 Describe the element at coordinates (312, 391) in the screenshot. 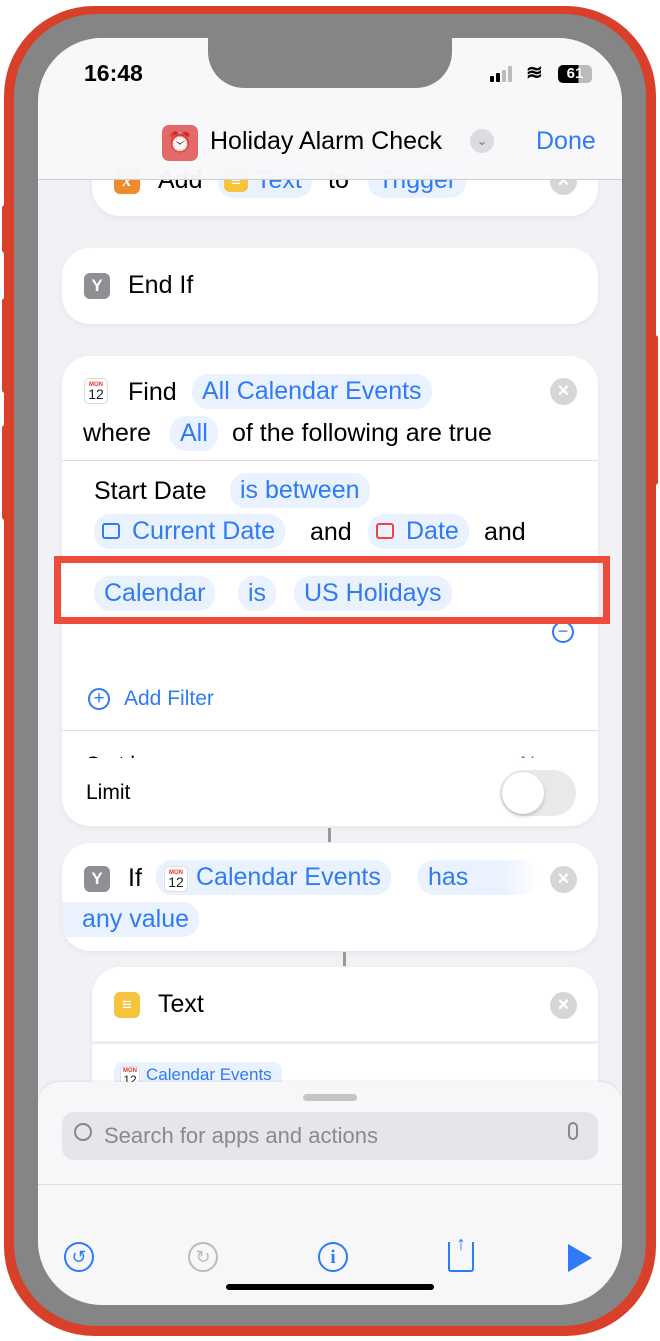

I see `source-pill: All Calendar Events` at that location.